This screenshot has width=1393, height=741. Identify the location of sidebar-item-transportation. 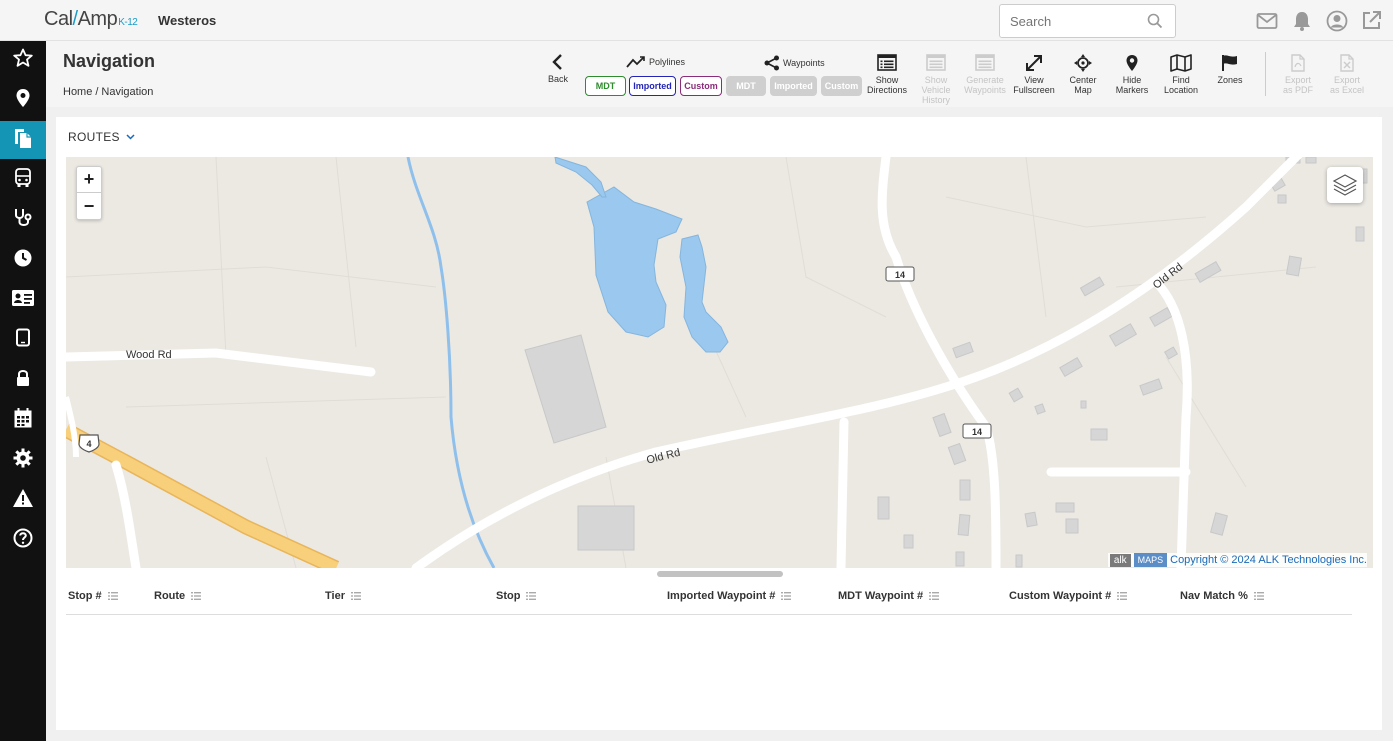
(23, 180).